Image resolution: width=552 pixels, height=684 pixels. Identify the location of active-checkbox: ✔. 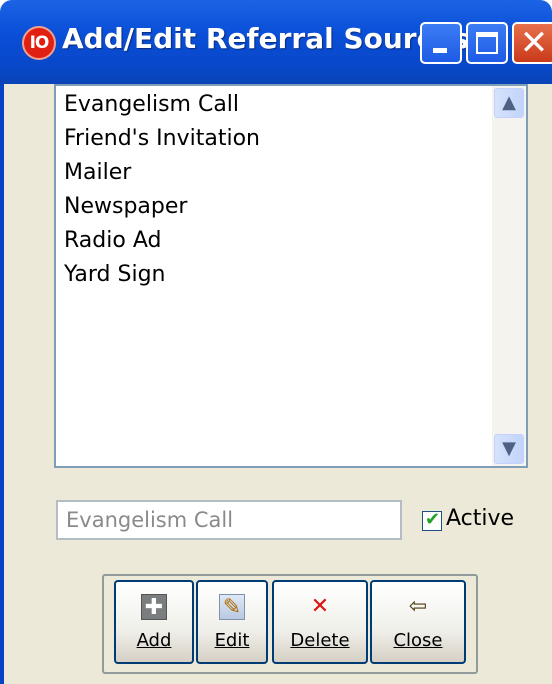
(432, 520).